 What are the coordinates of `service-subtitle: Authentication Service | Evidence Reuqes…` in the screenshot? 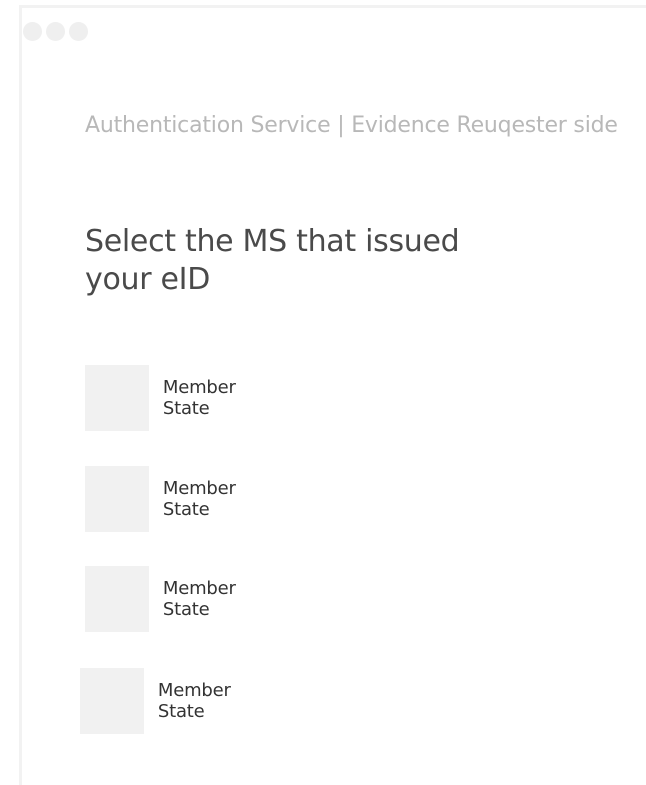 It's located at (351, 125).